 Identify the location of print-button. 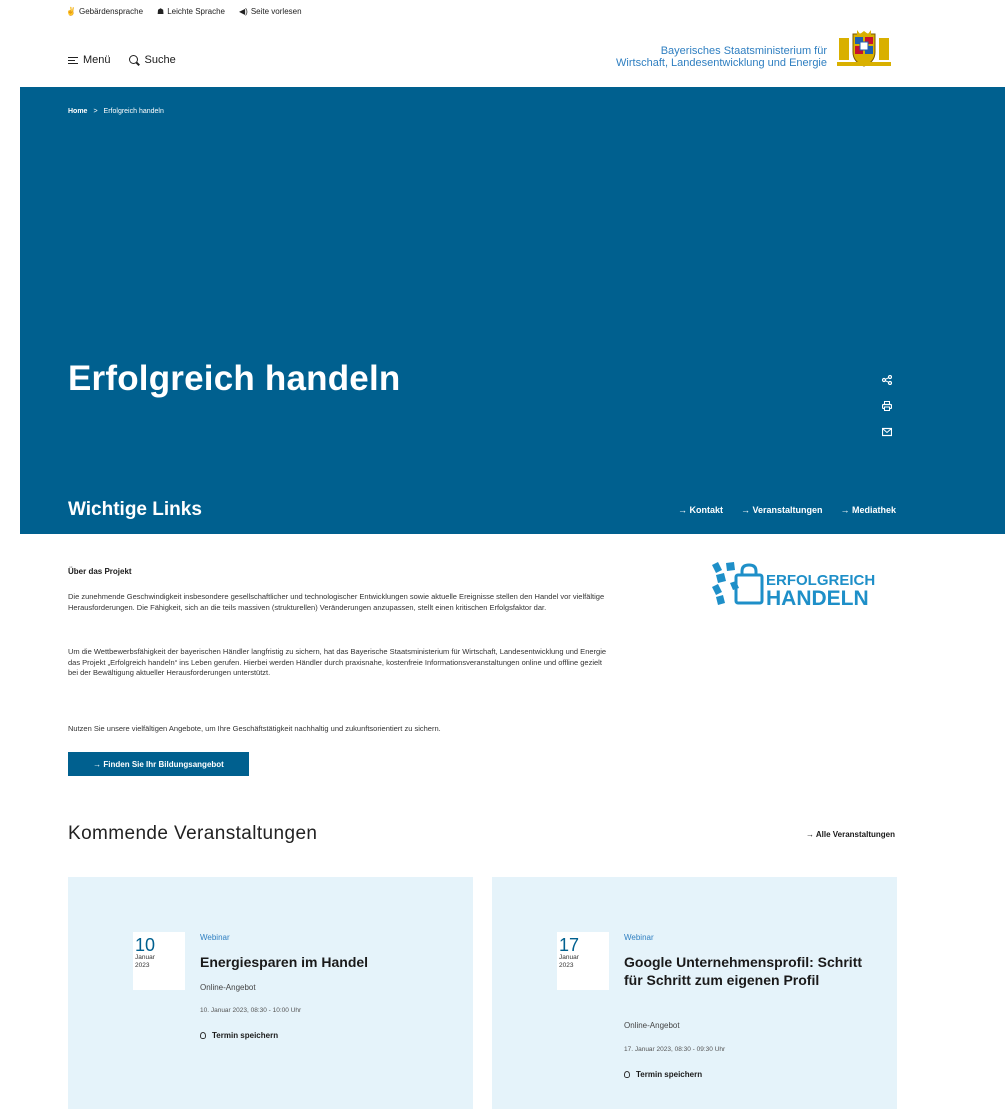
(887, 406).